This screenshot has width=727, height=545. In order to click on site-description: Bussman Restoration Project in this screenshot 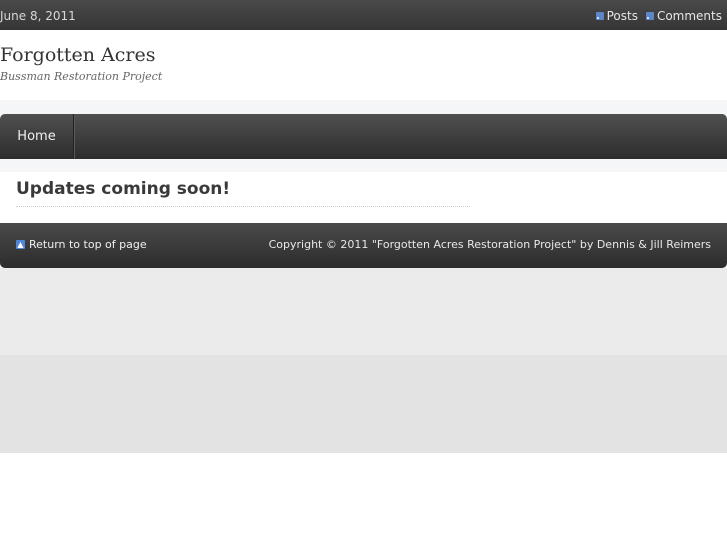, I will do `click(81, 76)`.